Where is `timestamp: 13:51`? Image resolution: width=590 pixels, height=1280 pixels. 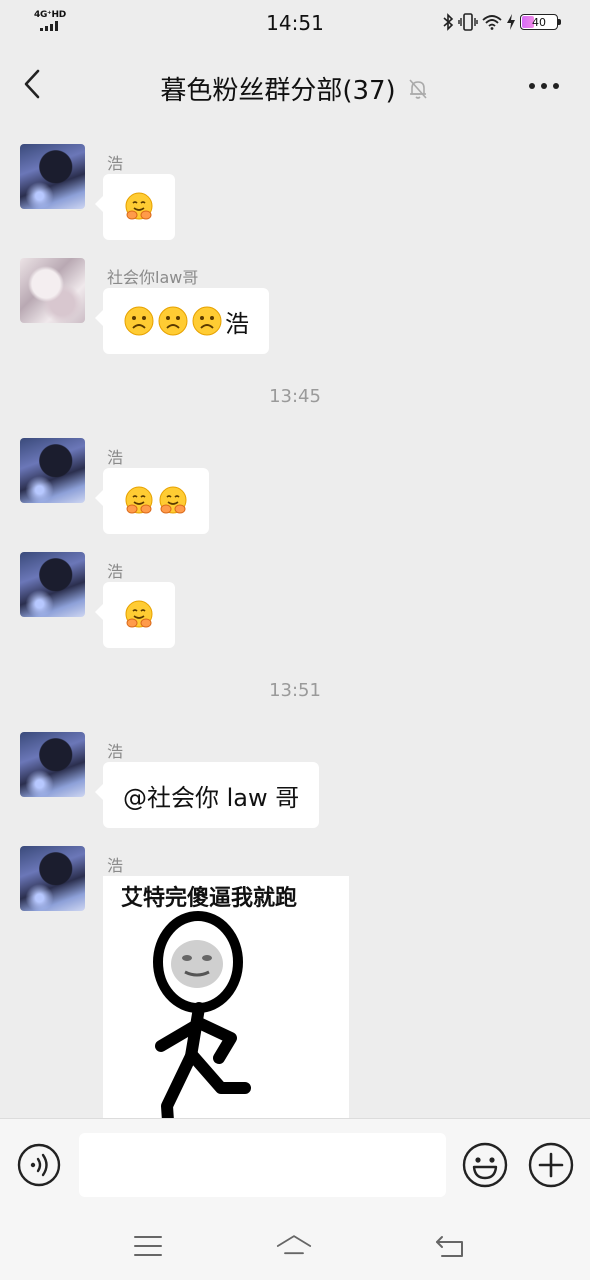 timestamp: 13:51 is located at coordinates (295, 690).